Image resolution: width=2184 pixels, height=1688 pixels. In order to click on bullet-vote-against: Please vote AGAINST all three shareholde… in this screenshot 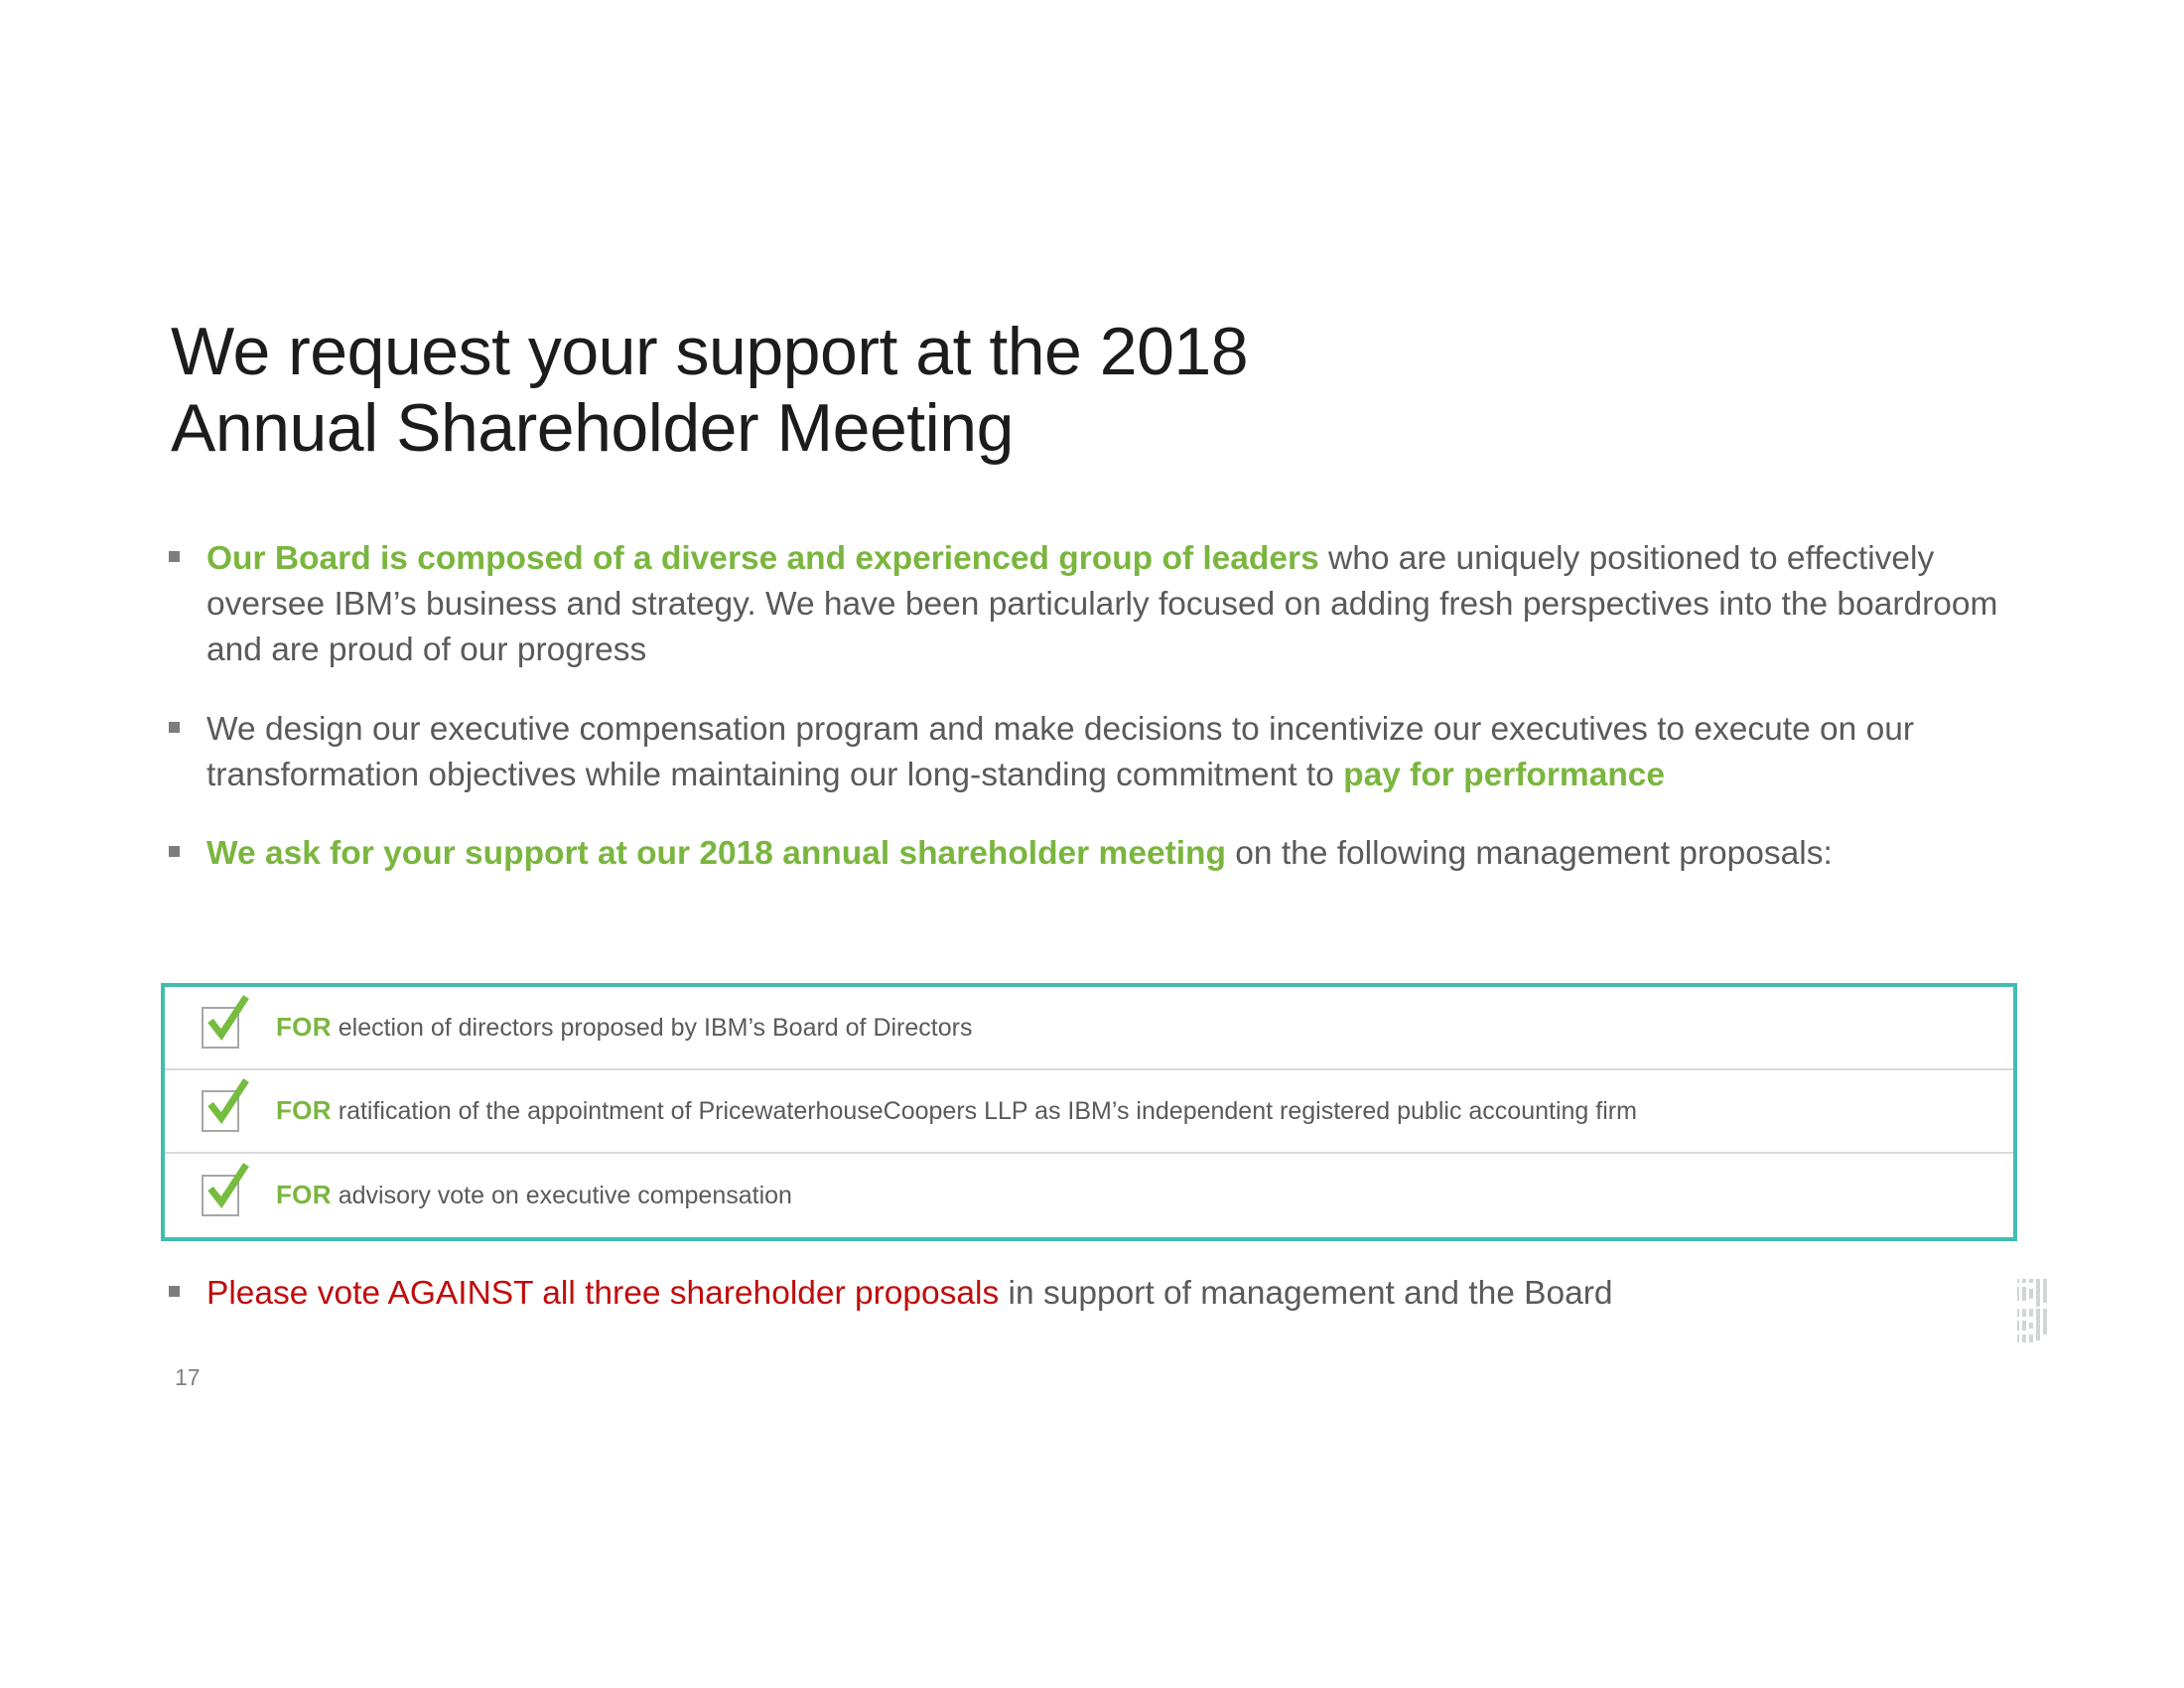, I will do `click(1100, 1294)`.